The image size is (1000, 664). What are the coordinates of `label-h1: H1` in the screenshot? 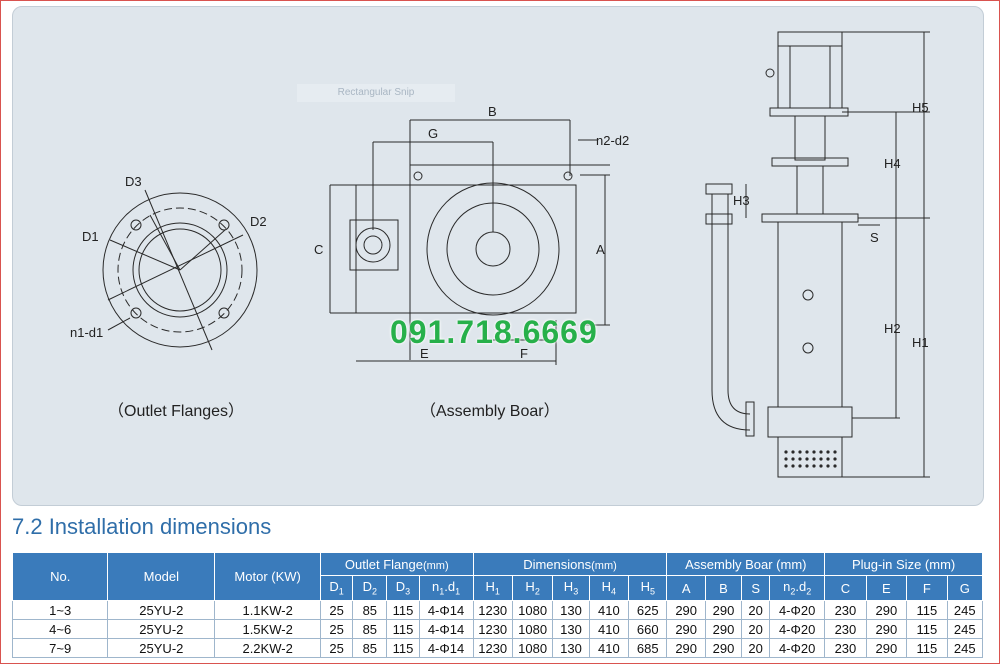 It's located at (920, 342).